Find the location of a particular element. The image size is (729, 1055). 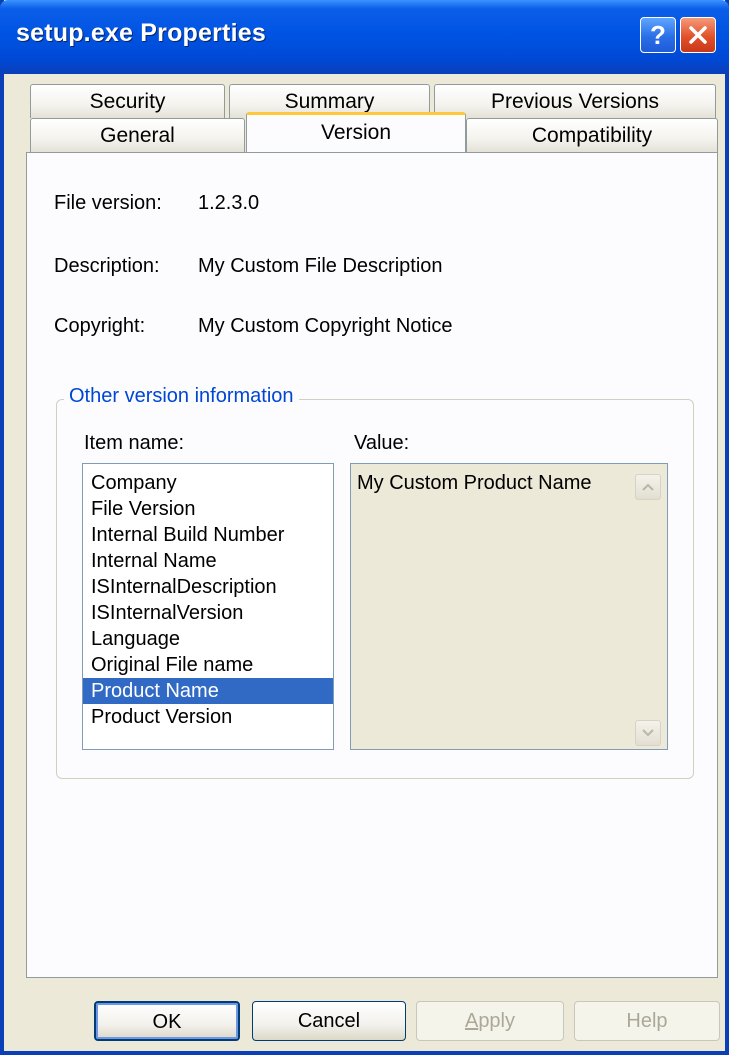

list-item-original-file-name: Original File name is located at coordinates (208, 665).